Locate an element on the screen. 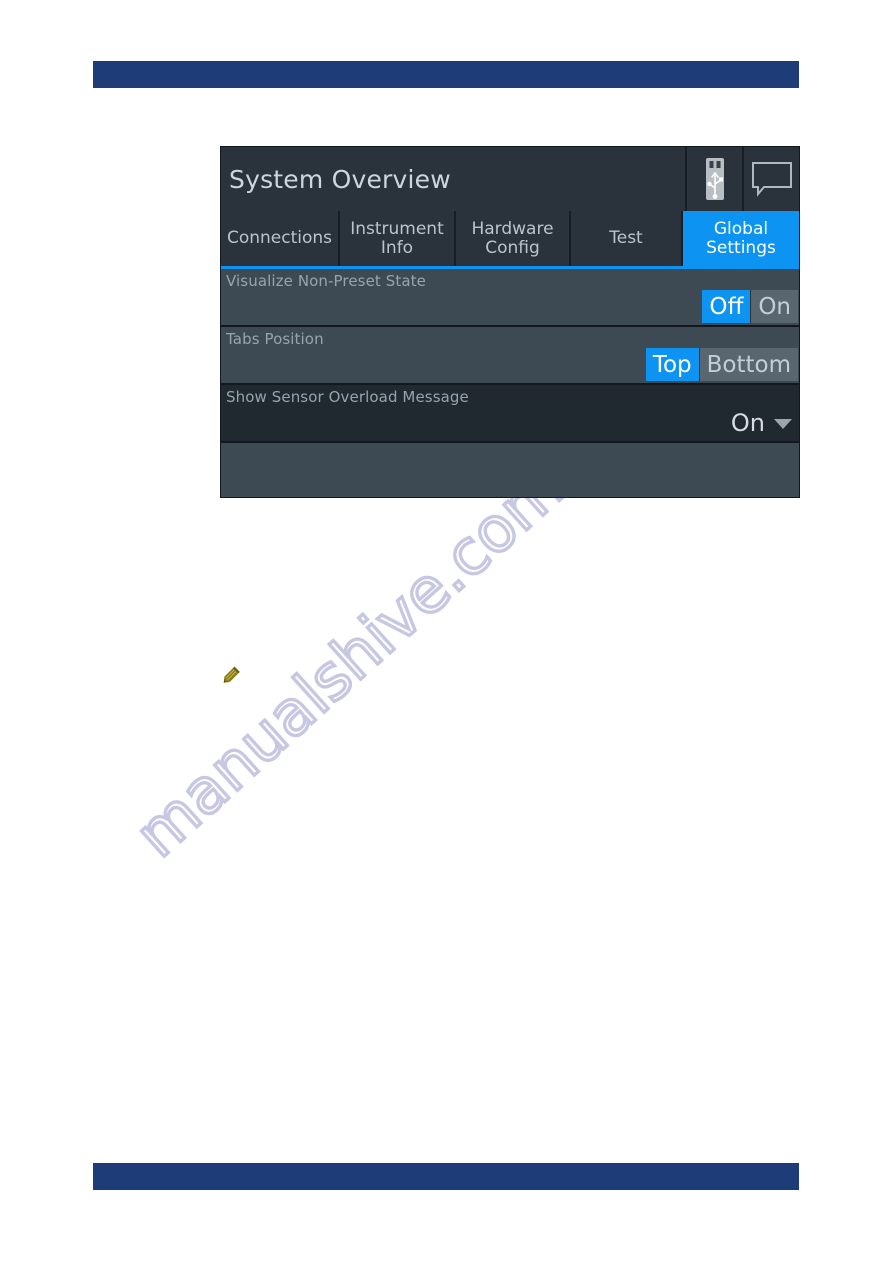 This screenshot has width=893, height=1263. tab-instrument-info: Instrument Info is located at coordinates (398, 238).